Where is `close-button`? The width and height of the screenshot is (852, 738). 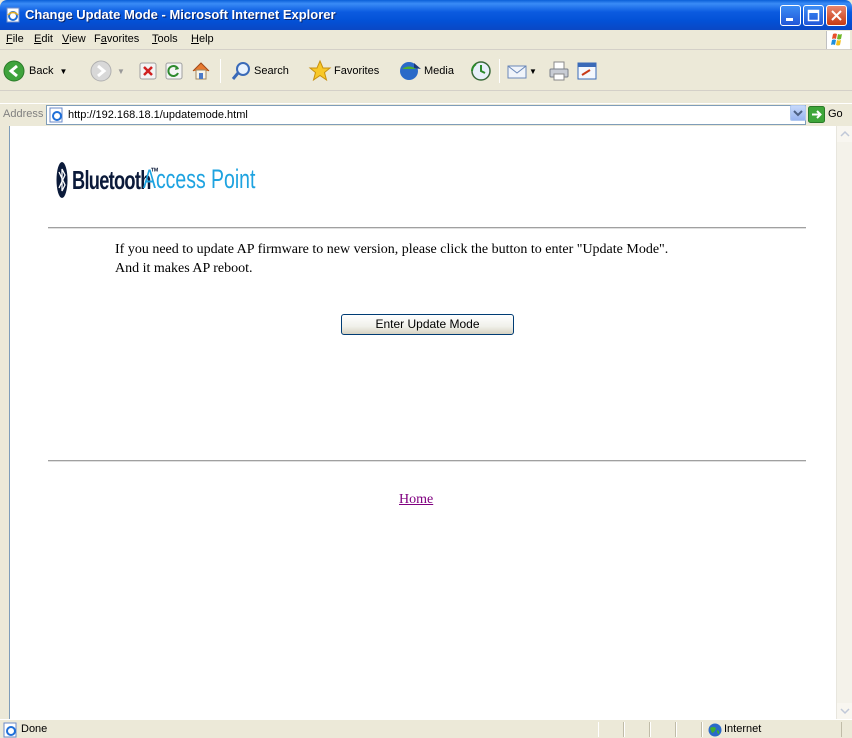
close-button is located at coordinates (836, 15).